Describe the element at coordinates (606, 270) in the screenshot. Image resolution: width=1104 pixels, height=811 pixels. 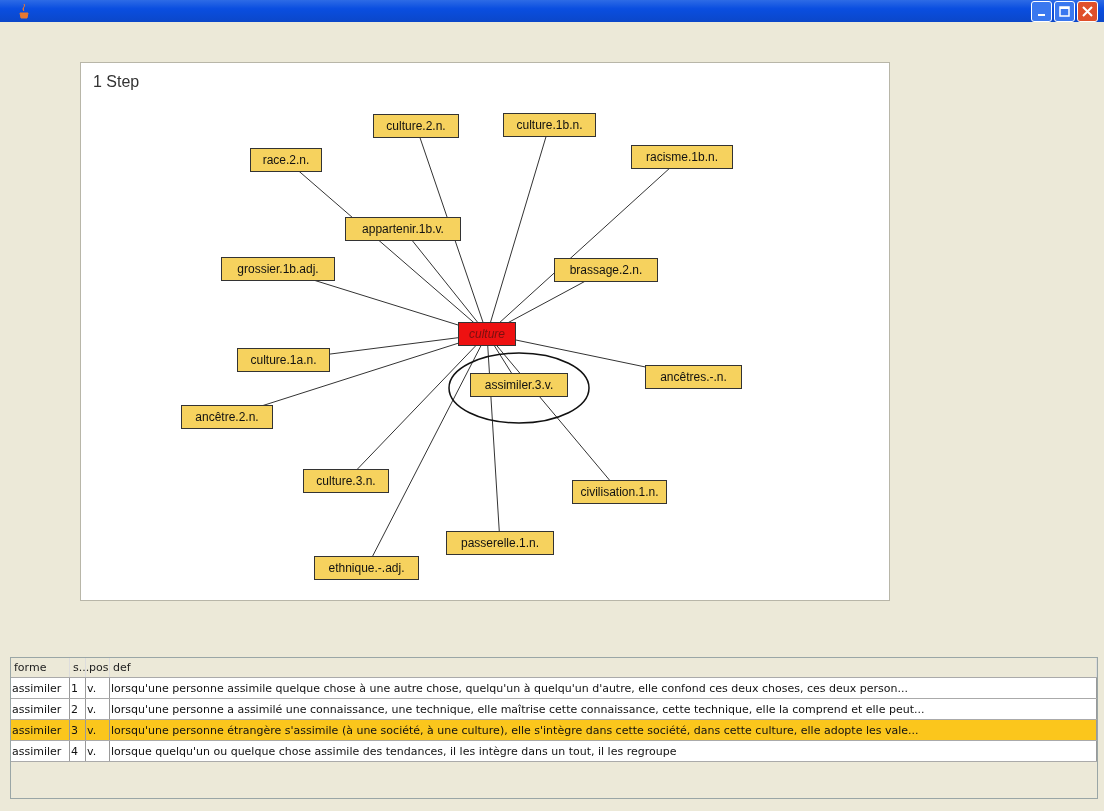
I see `graph-node: brassage.2.n.` at that location.